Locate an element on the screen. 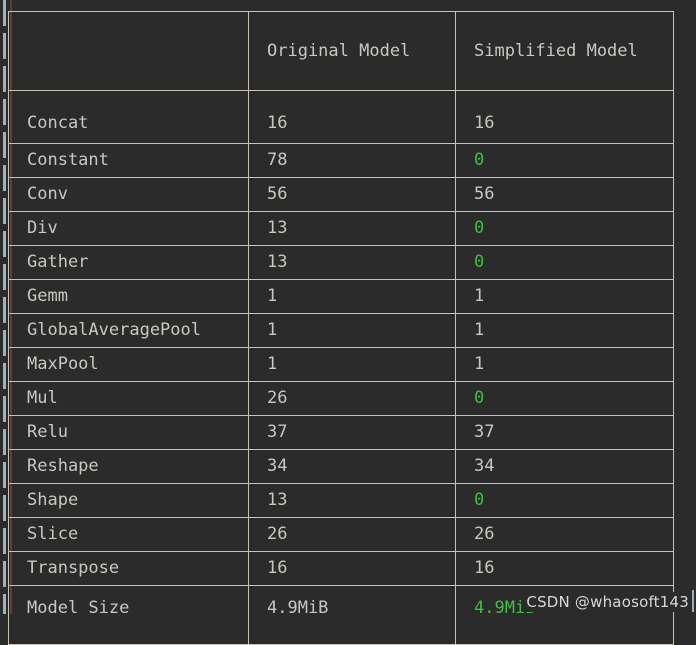 This screenshot has width=696, height=645. cell-original-count: 37 is located at coordinates (352, 432).